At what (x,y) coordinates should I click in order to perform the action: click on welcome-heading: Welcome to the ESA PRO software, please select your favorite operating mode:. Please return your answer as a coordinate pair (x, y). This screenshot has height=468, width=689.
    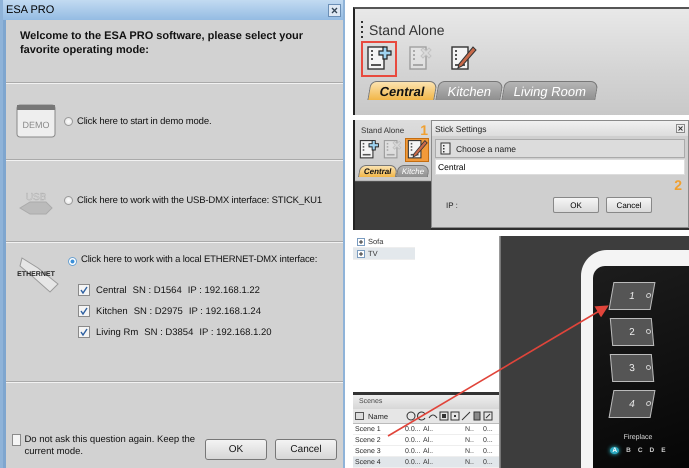
    Looking at the image, I should click on (162, 43).